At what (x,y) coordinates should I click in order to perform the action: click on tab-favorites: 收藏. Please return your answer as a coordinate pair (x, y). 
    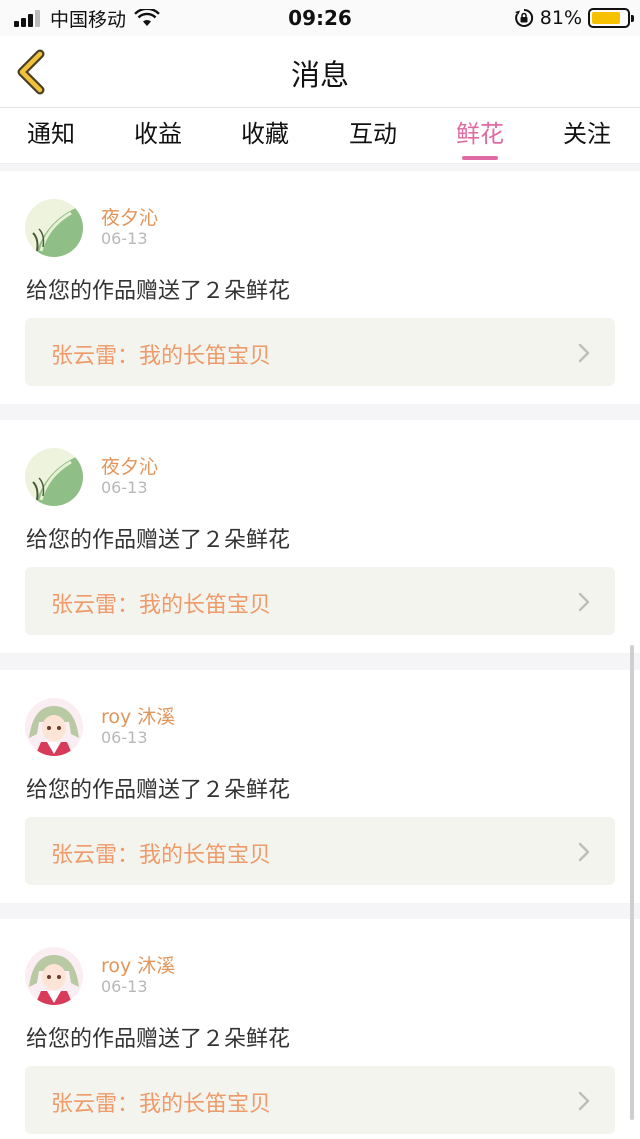
    Looking at the image, I should click on (265, 131).